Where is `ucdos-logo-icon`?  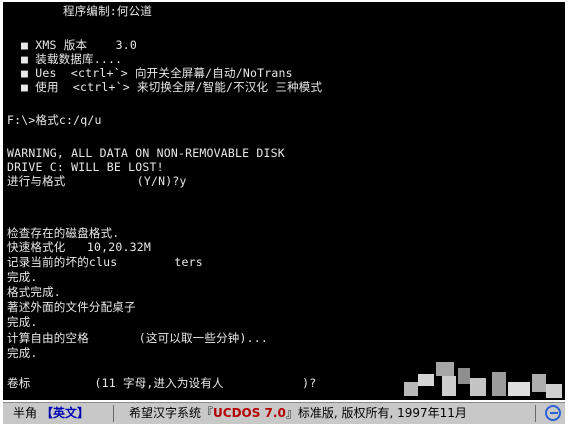
ucdos-logo-icon is located at coordinates (553, 413).